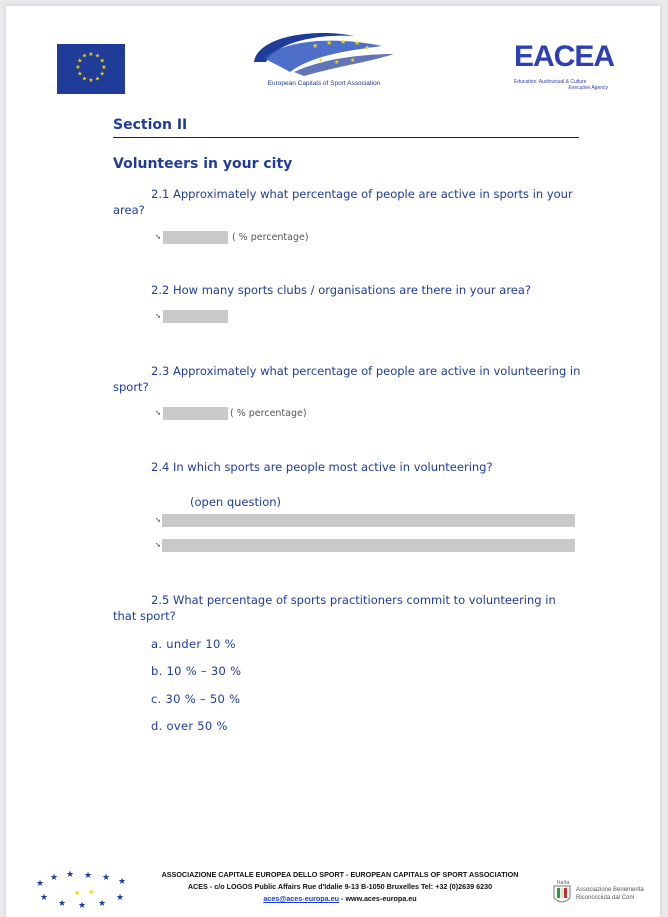 This screenshot has height=917, width=668. What do you see at coordinates (301, 898) in the screenshot?
I see `footer-email-link: aces@aces-europa.eu` at bounding box center [301, 898].